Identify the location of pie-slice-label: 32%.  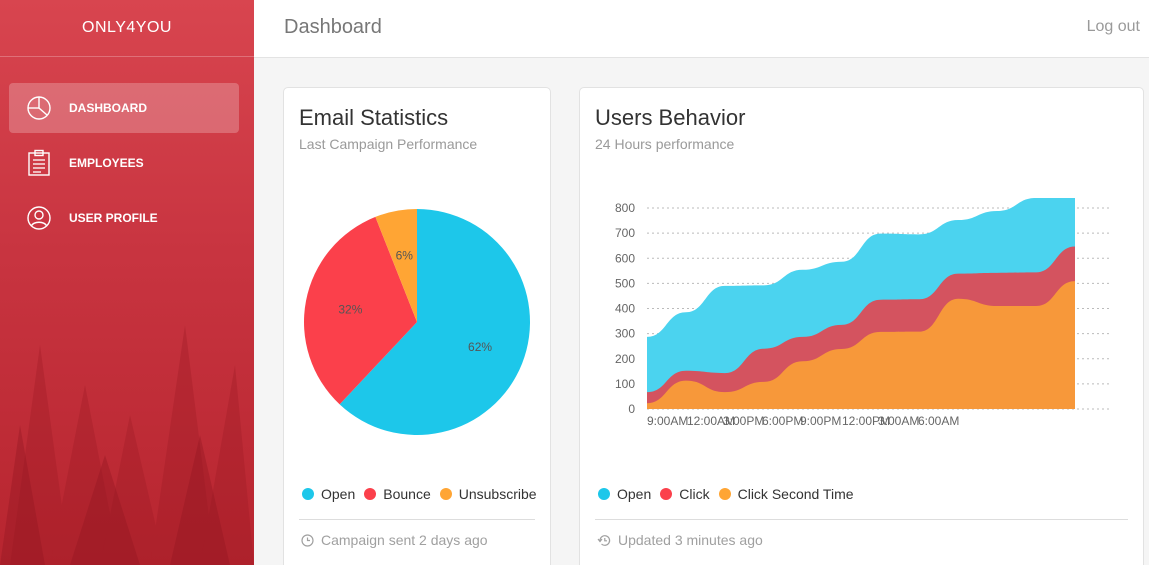
(350, 309).